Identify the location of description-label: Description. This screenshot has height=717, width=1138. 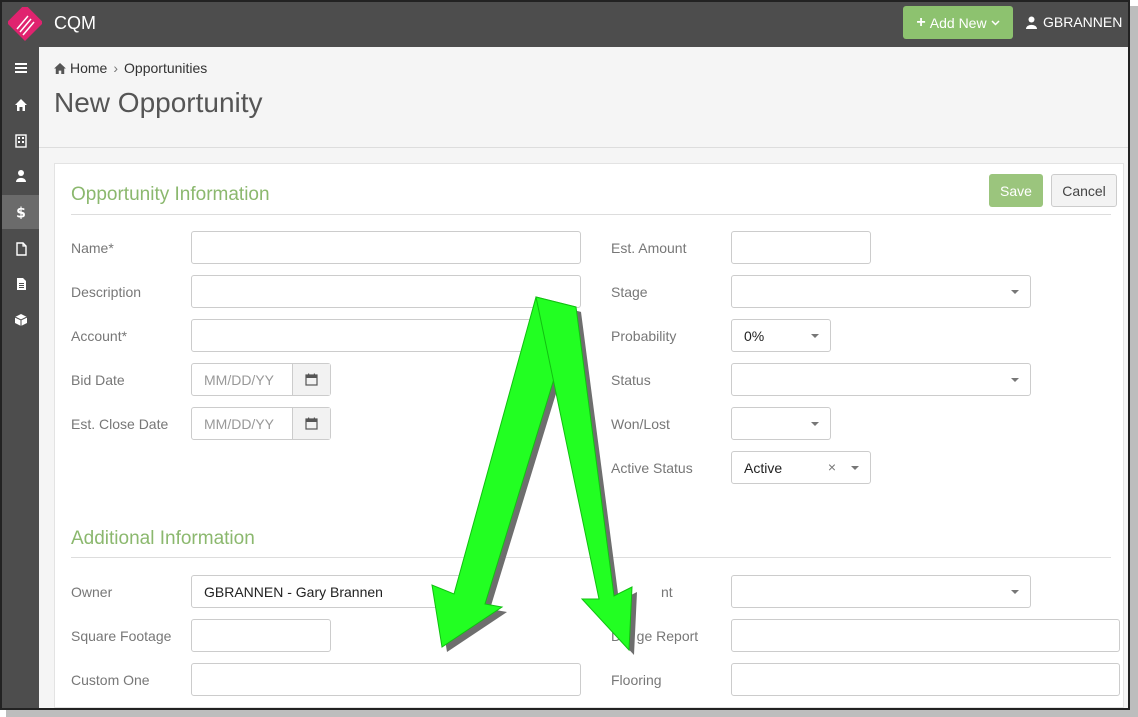
(106, 292).